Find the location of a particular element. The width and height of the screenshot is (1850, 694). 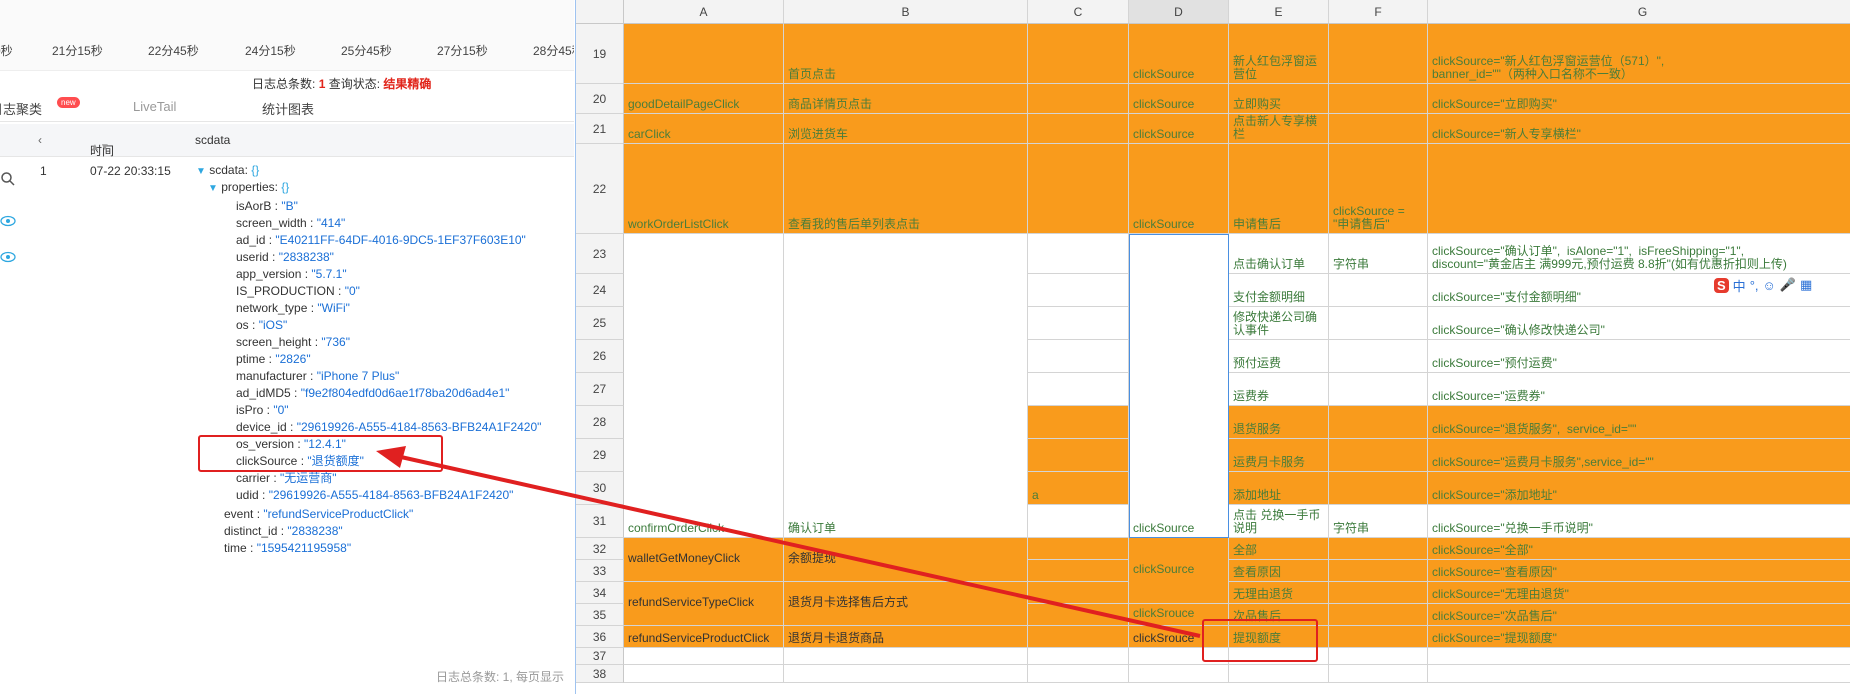

top-field-row: time : "1595421195958" is located at coordinates (287, 548).